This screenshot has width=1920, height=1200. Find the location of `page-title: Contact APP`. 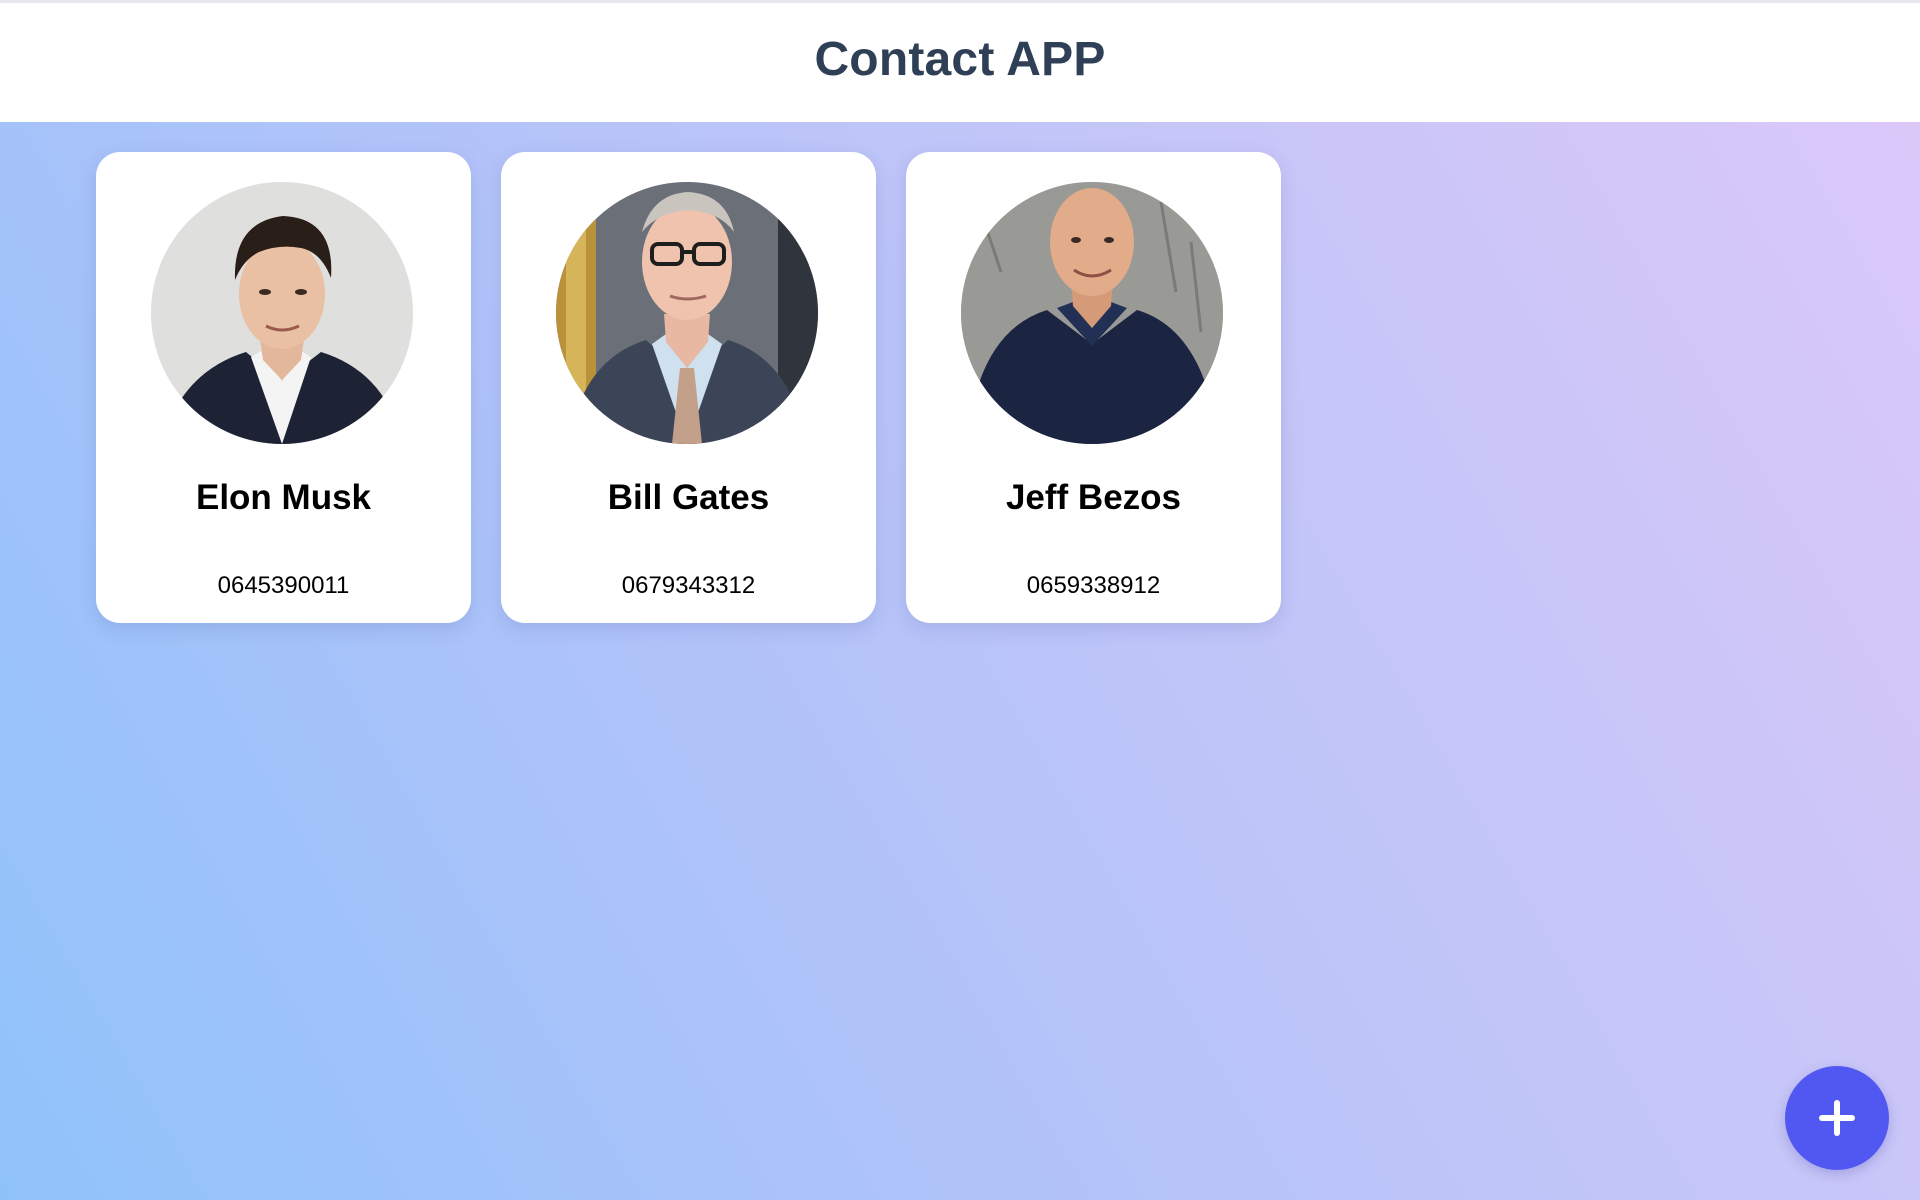

page-title: Contact APP is located at coordinates (960, 59).